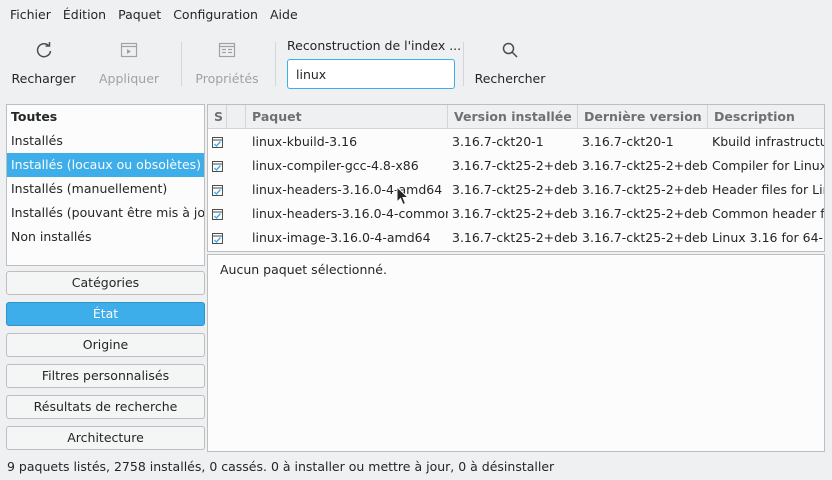 This screenshot has height=480, width=832. What do you see at coordinates (284, 15) in the screenshot?
I see `menu-aide: Aide` at bounding box center [284, 15].